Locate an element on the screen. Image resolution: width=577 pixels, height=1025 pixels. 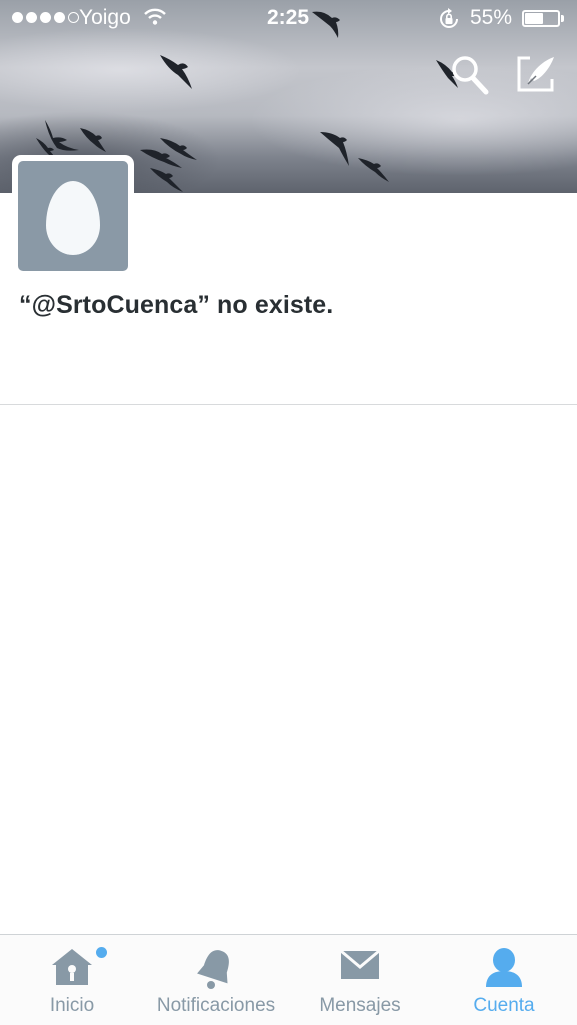
profile-avatar is located at coordinates (73, 216).